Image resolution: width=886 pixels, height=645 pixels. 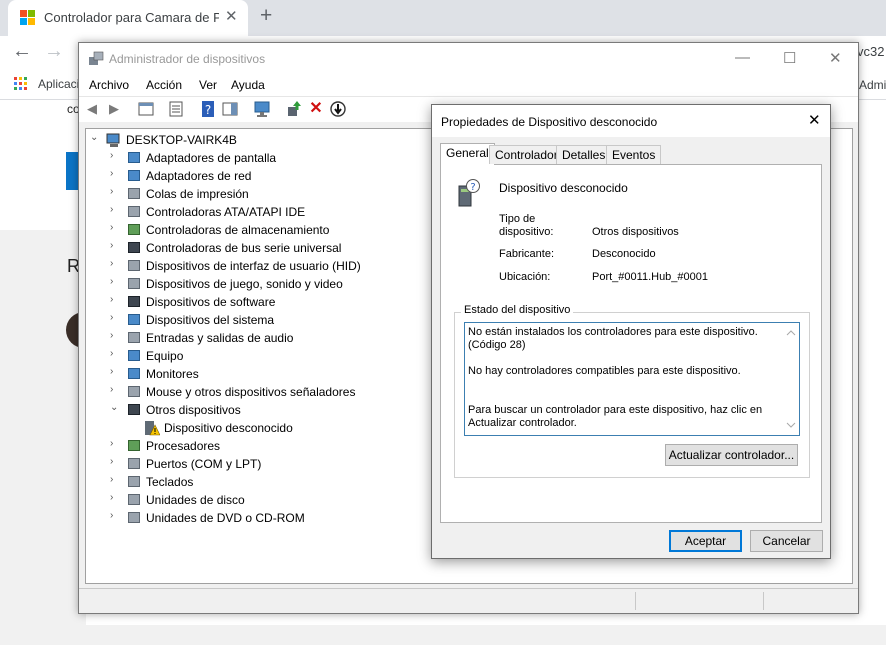 I want to click on tab-eventos: Eventos, so click(x=634, y=154).